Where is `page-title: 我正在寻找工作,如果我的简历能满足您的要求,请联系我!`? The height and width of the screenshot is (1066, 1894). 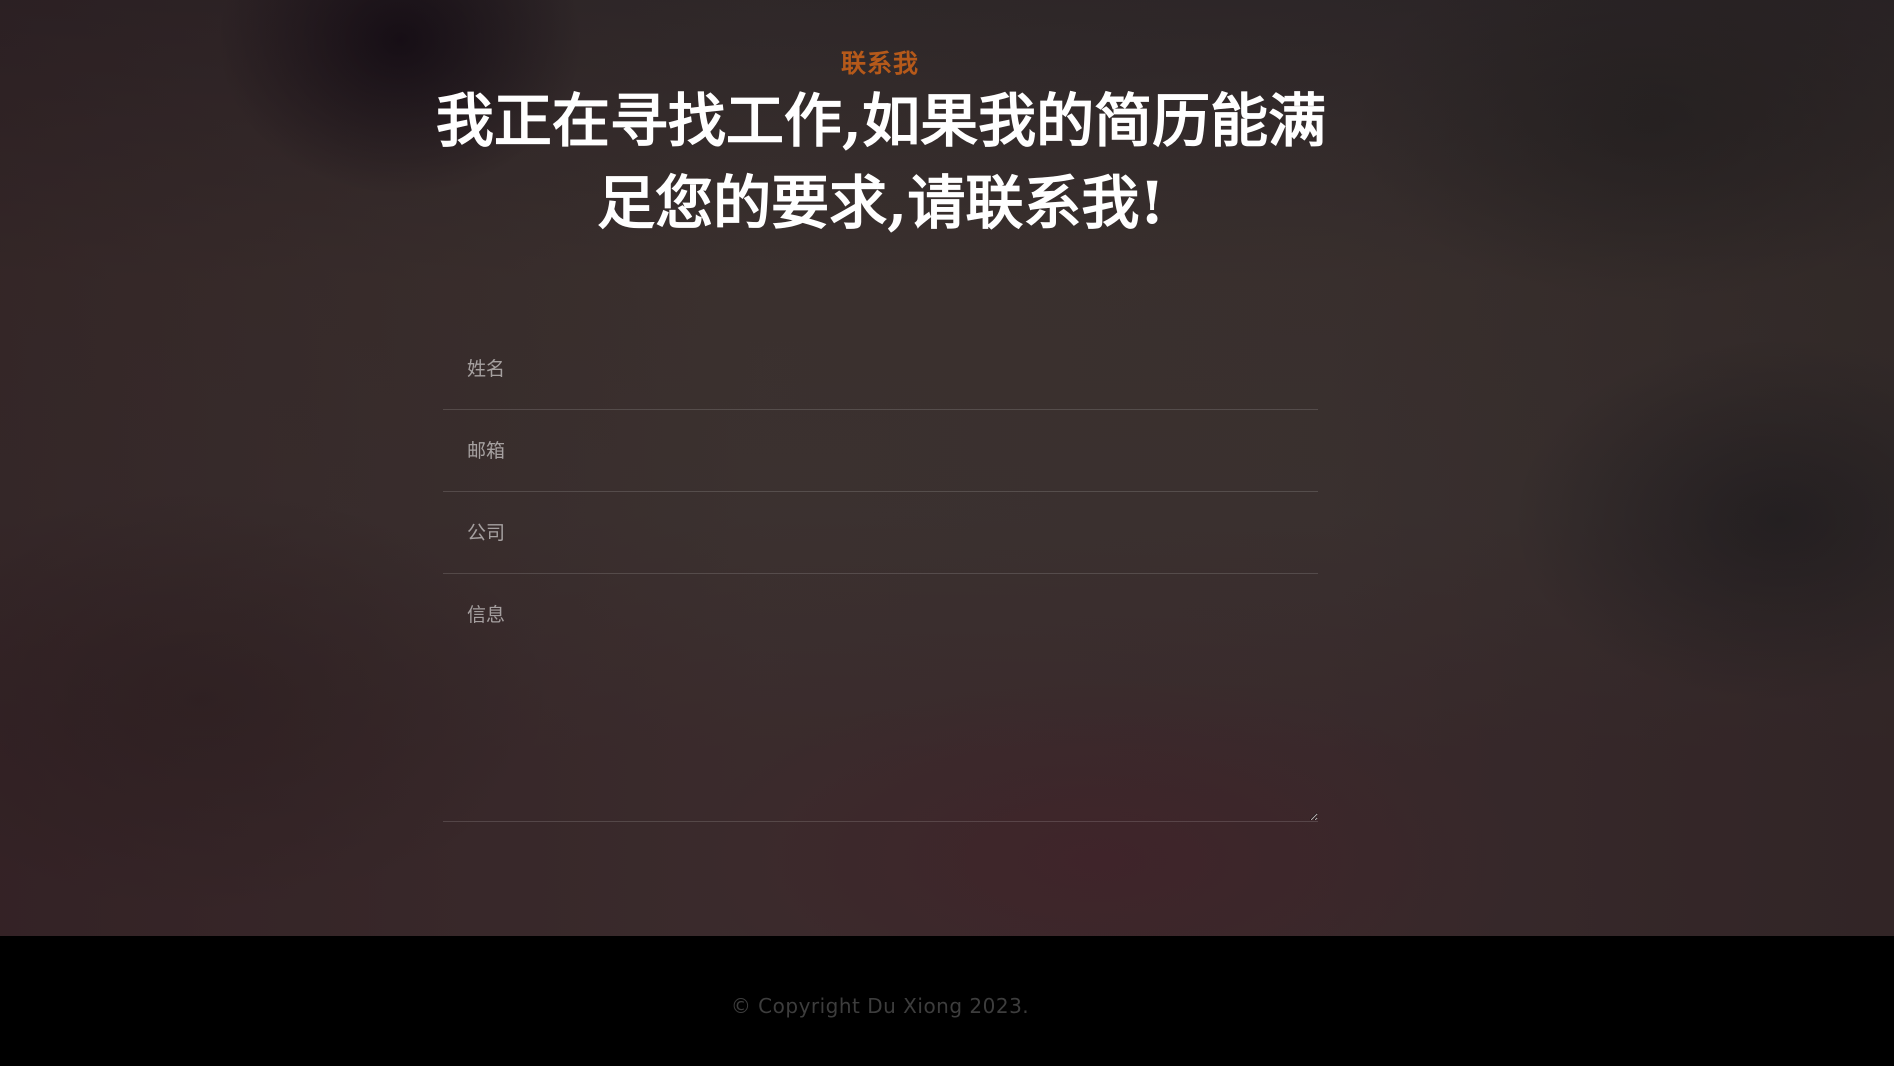
page-title: 我正在寻找工作,如果我的简历能满足您的要求,请联系我! is located at coordinates (881, 162).